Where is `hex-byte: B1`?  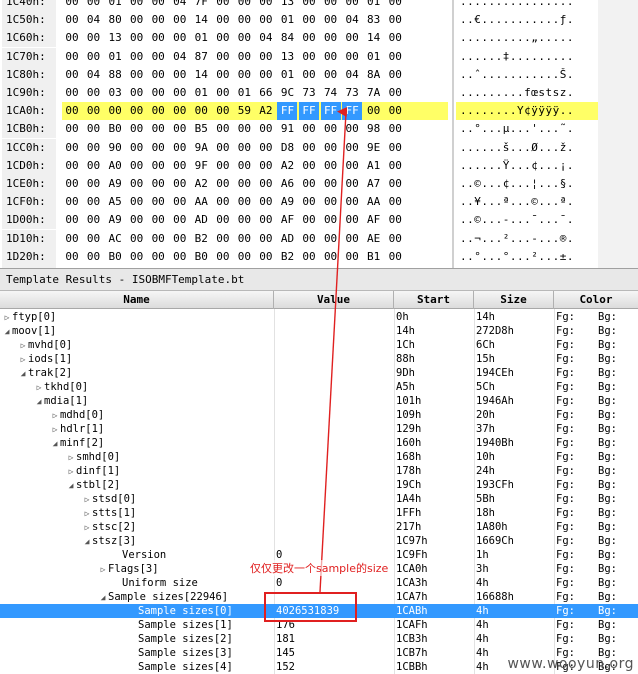 hex-byte: B1 is located at coordinates (374, 257).